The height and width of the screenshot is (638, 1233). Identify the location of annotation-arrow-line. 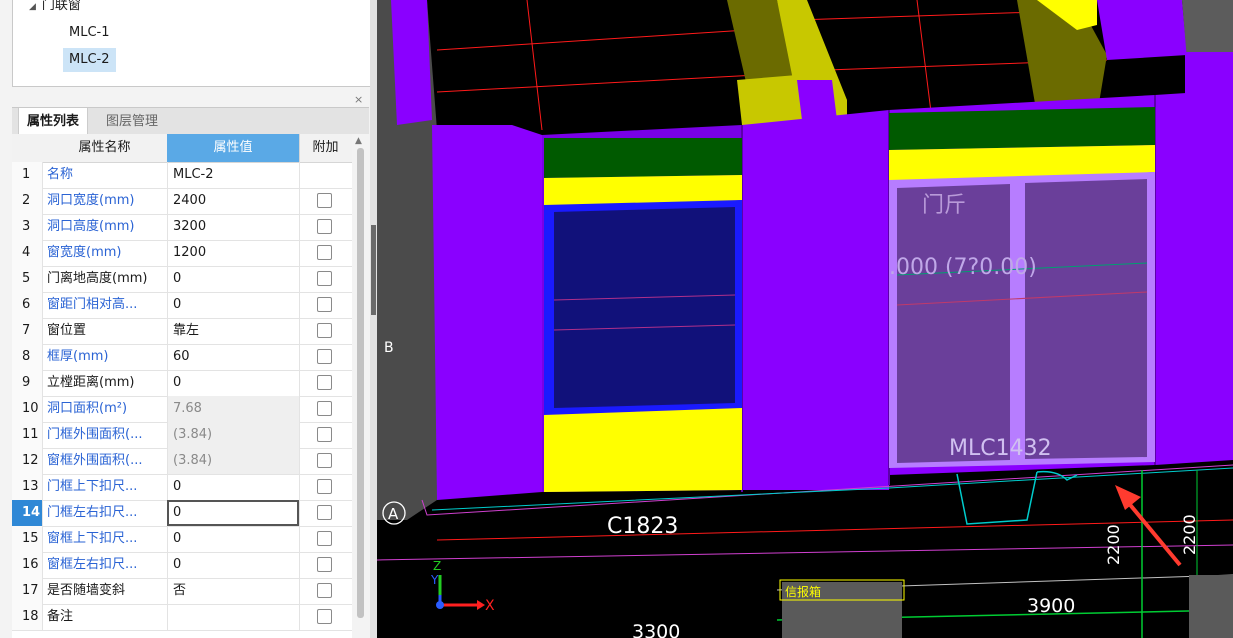
(1151, 530).